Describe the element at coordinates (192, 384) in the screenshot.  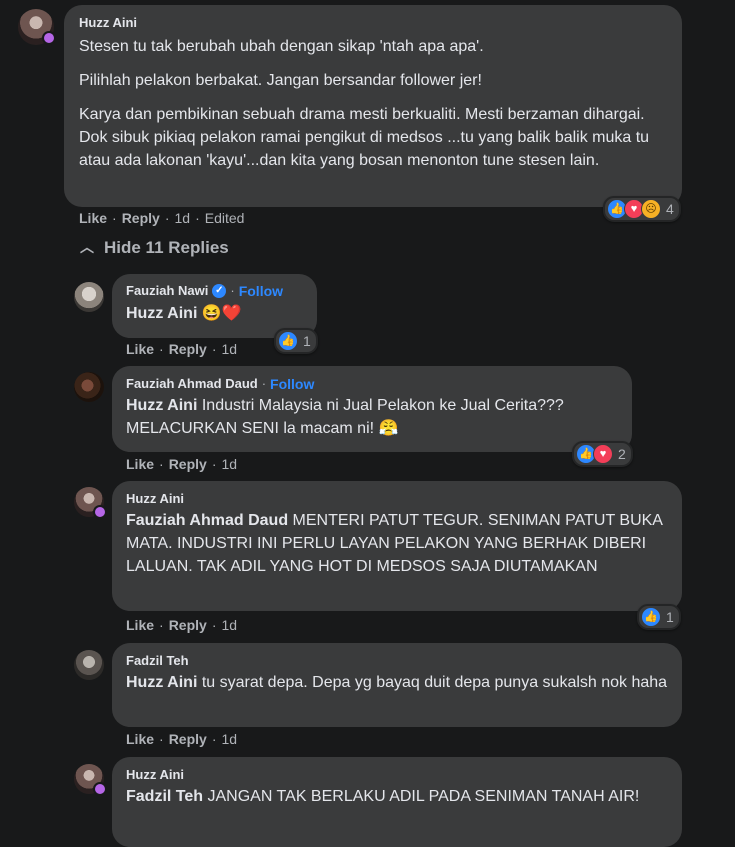
I see `reply-author: Fauziah Ahmad Daud` at that location.